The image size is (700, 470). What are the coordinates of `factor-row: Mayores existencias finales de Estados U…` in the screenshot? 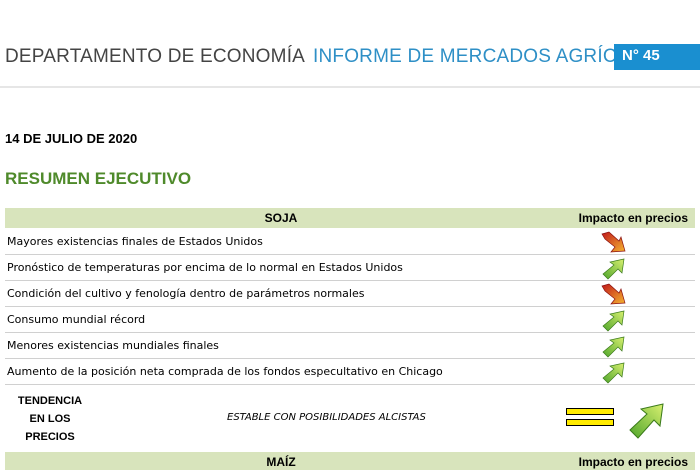 It's located at (350, 242).